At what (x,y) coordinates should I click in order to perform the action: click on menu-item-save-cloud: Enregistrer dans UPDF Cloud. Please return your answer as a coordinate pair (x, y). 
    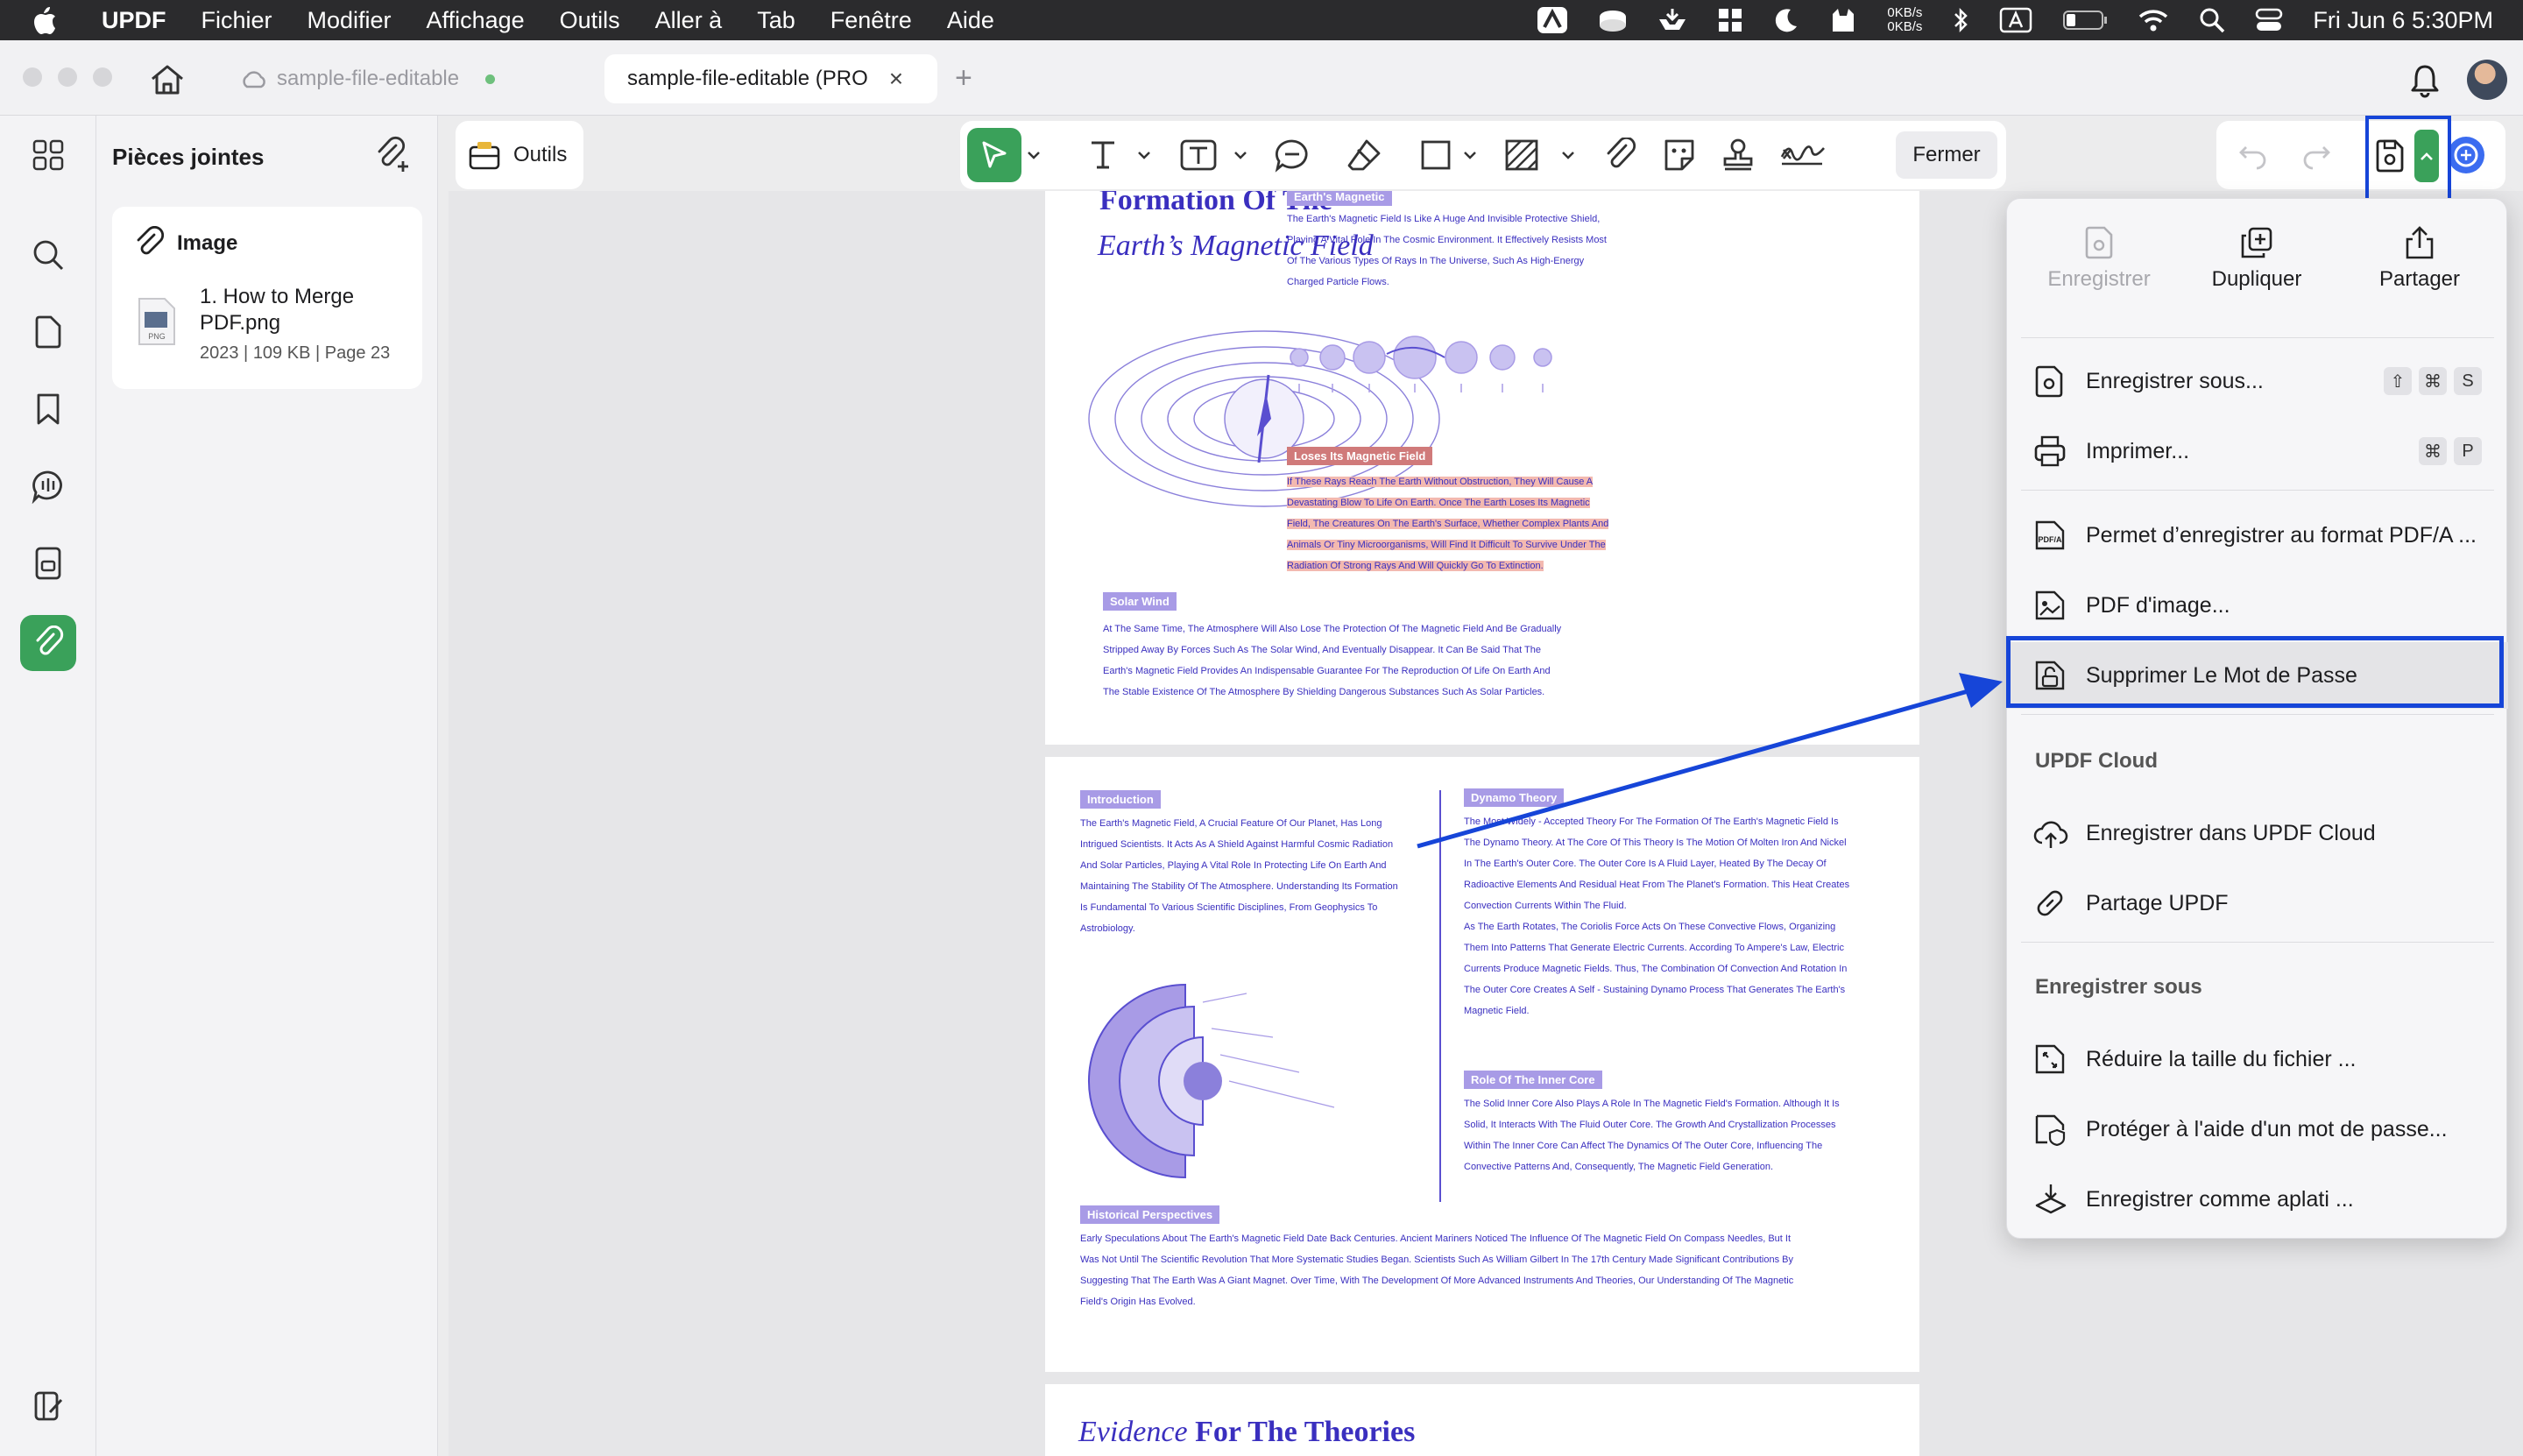
    Looking at the image, I should click on (2257, 833).